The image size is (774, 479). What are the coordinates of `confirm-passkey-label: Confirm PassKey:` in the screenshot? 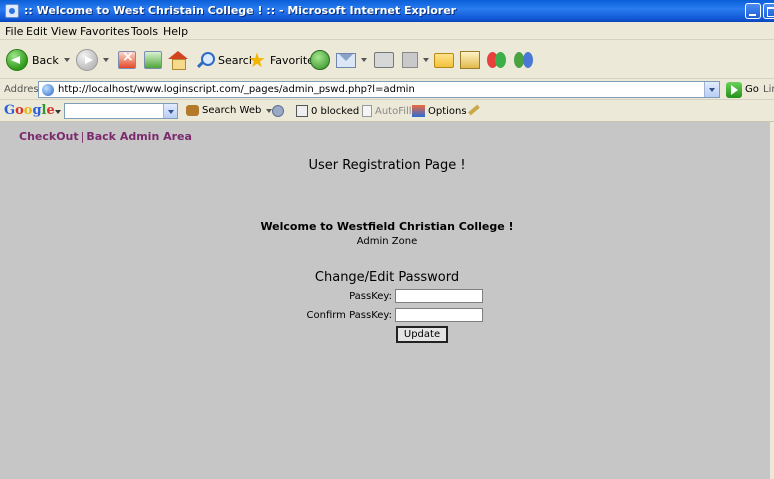 It's located at (349, 315).